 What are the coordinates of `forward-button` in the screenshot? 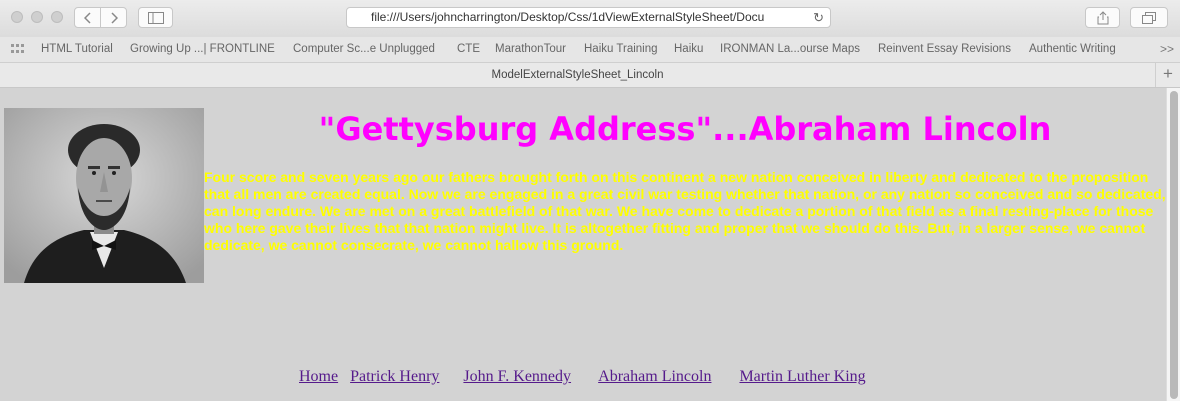 It's located at (113, 17).